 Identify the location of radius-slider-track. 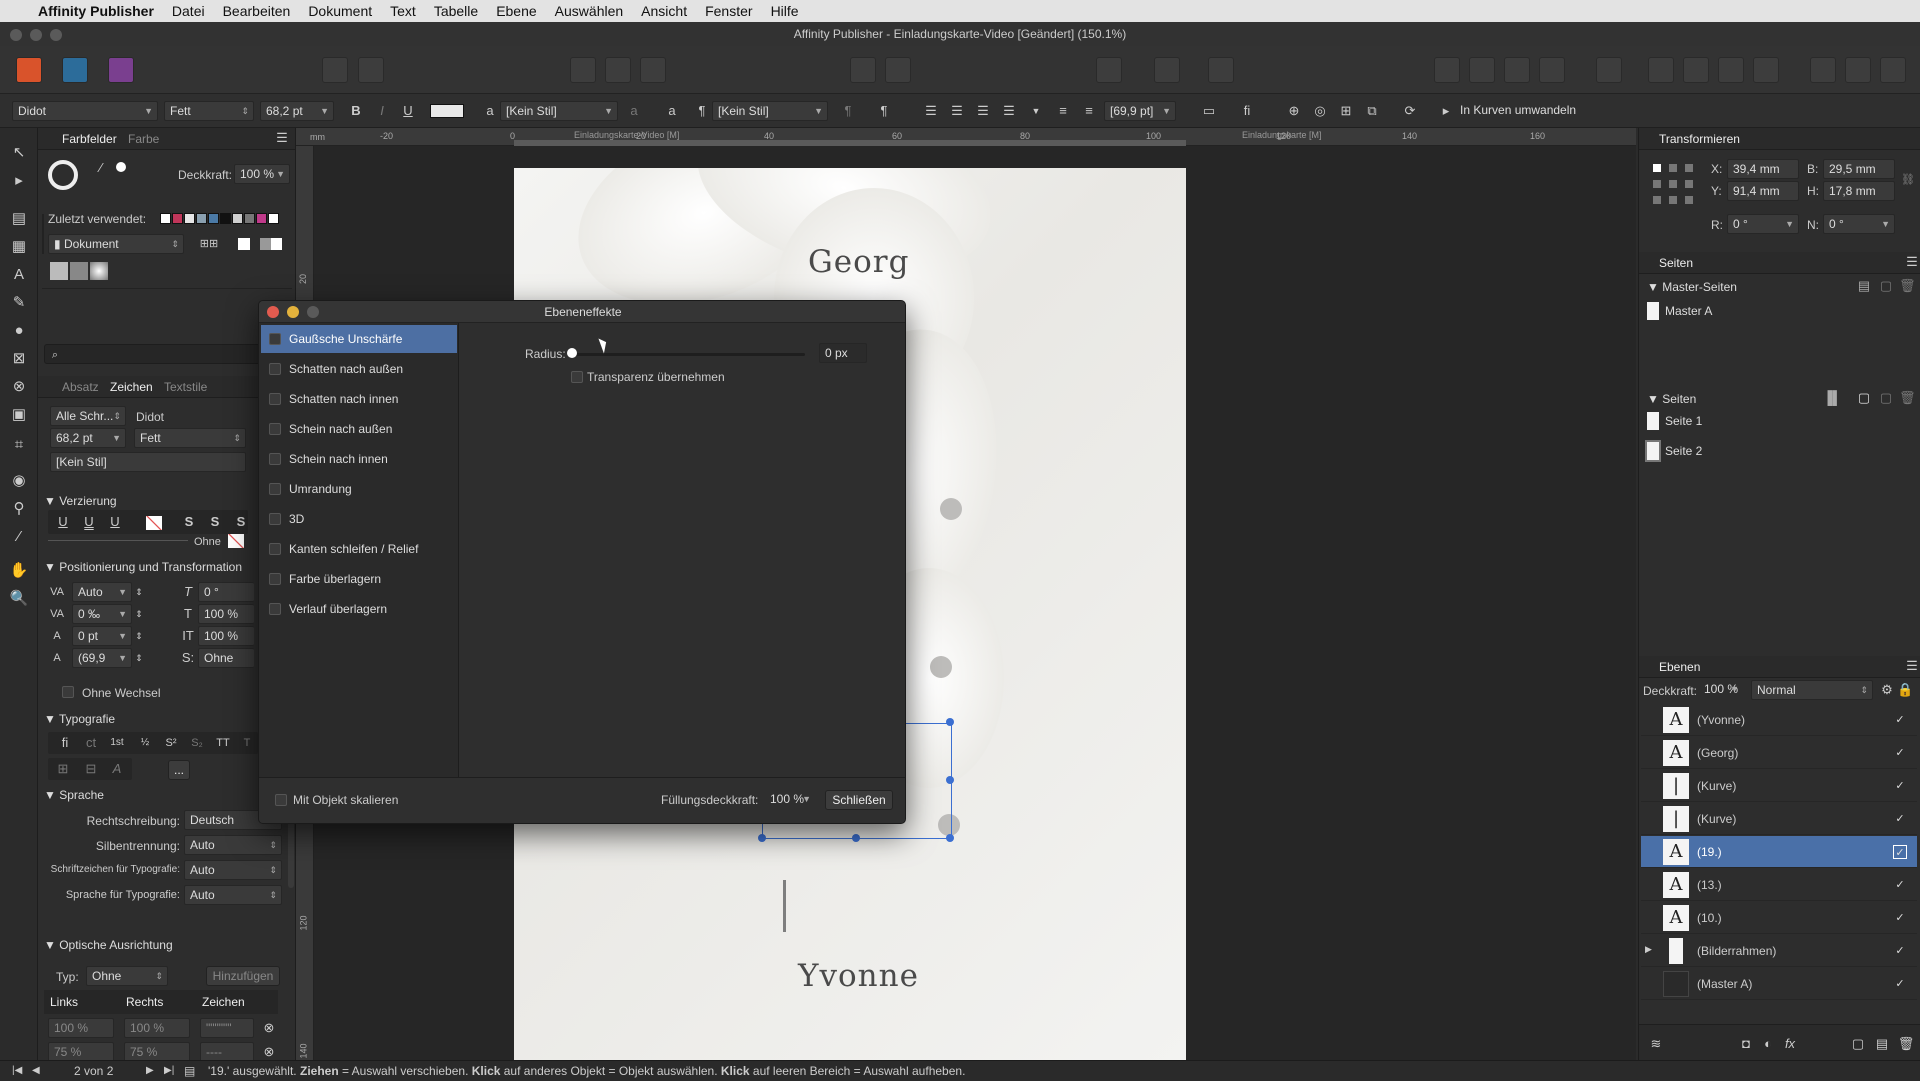
(688, 354).